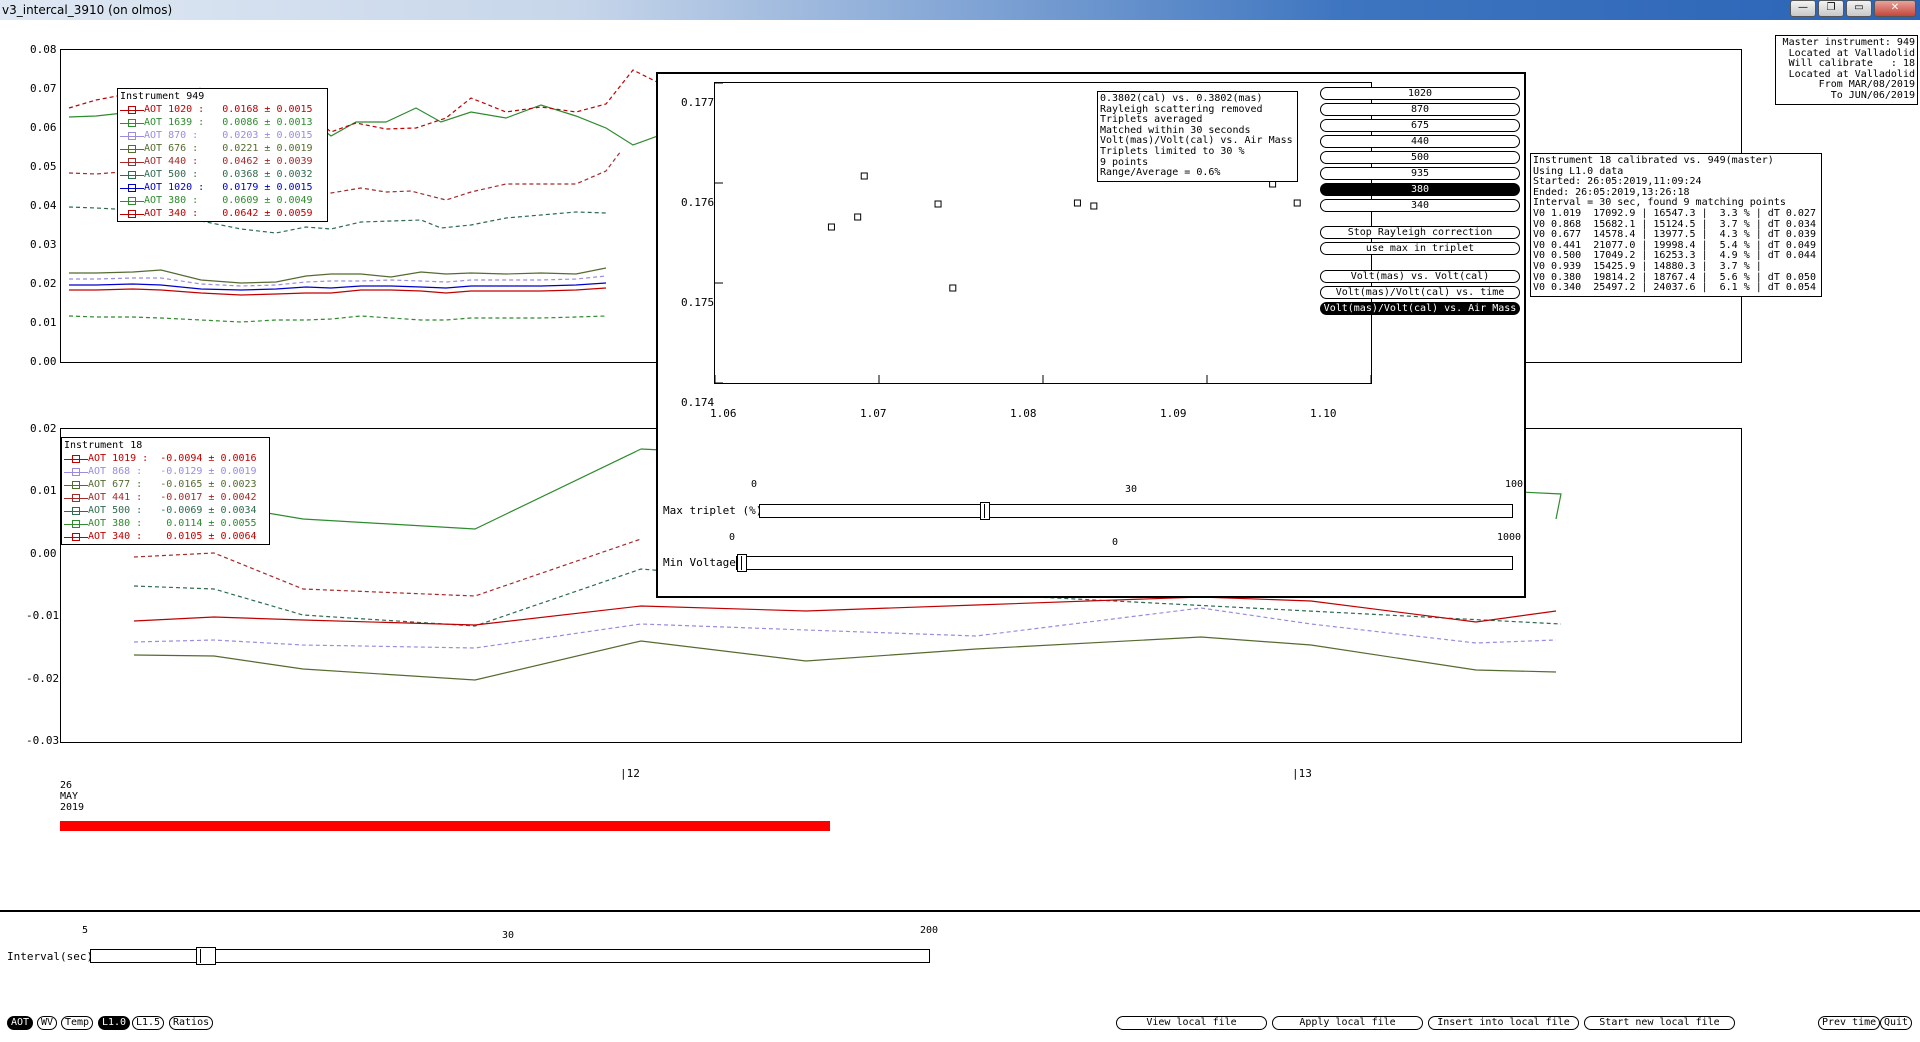 This screenshot has height=1042, width=1920. I want to click on max-triplet-label: Max triplet (%), so click(713, 510).